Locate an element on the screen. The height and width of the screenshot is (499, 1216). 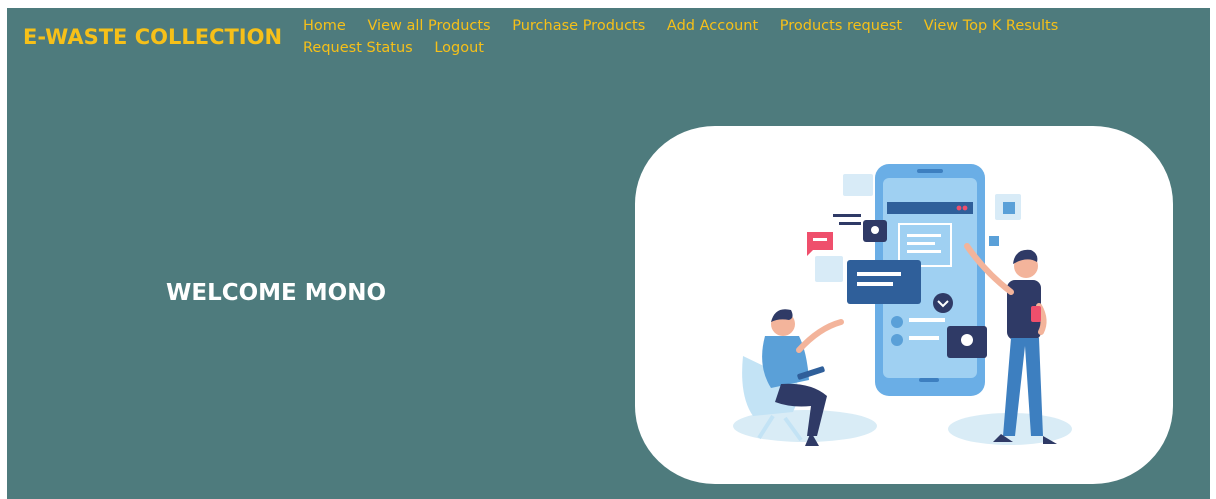
check-icon is located at coordinates (1009, 208).